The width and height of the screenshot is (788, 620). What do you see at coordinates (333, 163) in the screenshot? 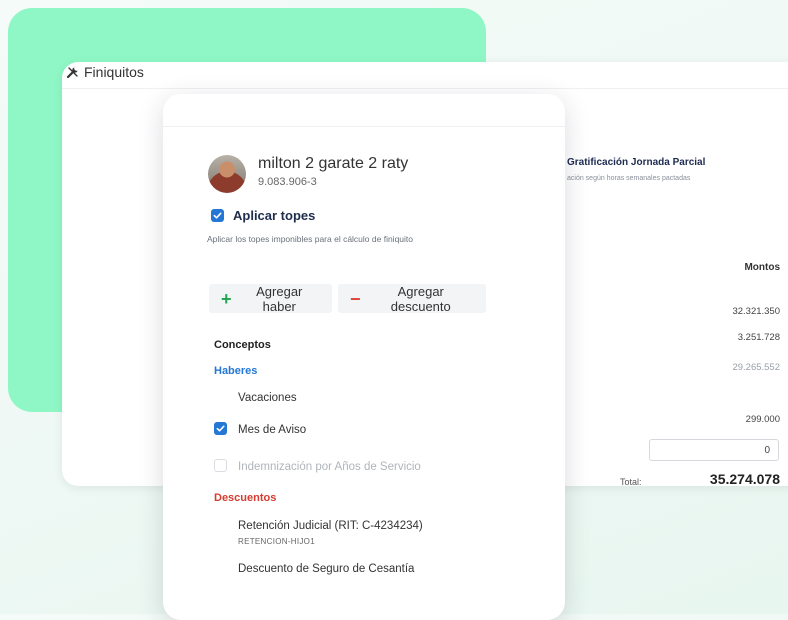
I see `employee-name: milton 2 garate 2 raty` at bounding box center [333, 163].